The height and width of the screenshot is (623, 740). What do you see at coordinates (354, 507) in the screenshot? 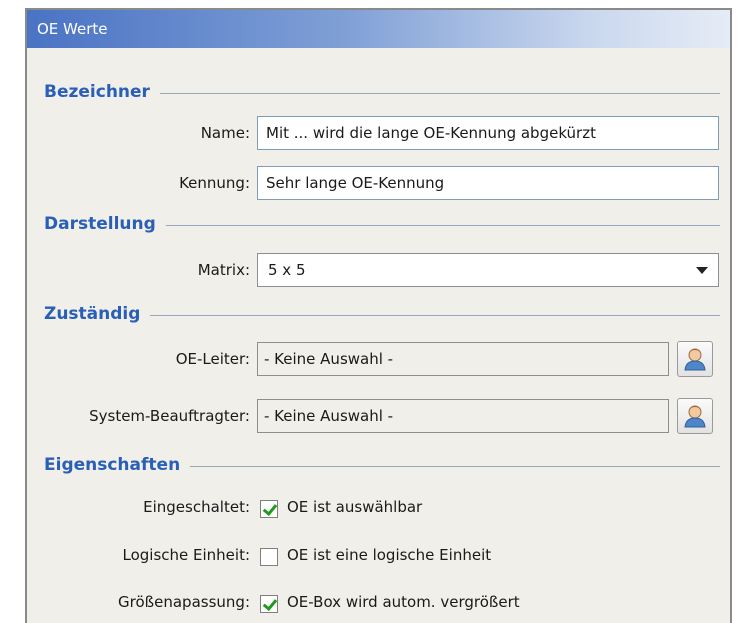
I see `eingeschaltet-checkbox-text: OE ist auswählbar` at bounding box center [354, 507].